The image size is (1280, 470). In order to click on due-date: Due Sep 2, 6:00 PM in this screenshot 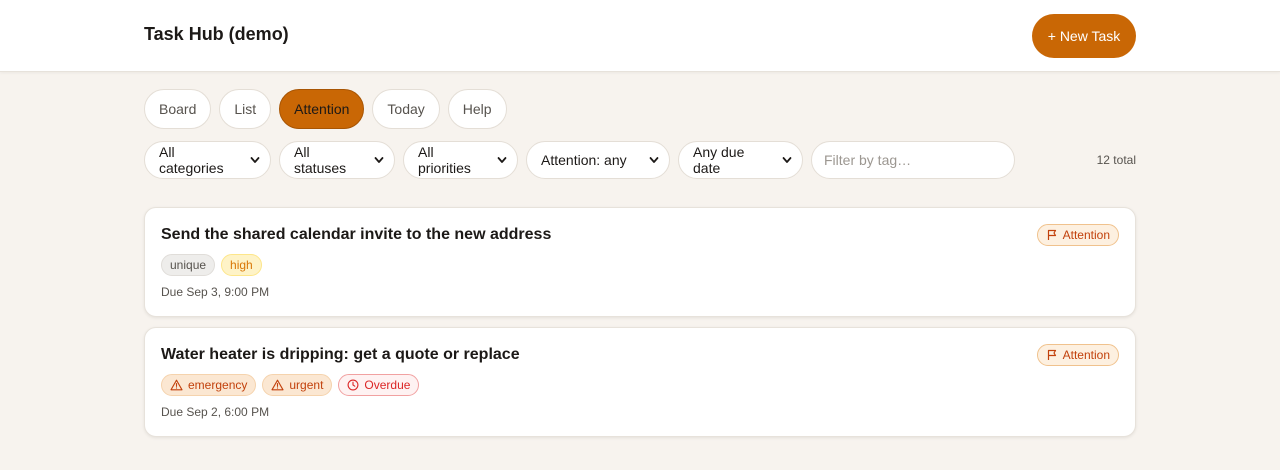, I will do `click(215, 412)`.